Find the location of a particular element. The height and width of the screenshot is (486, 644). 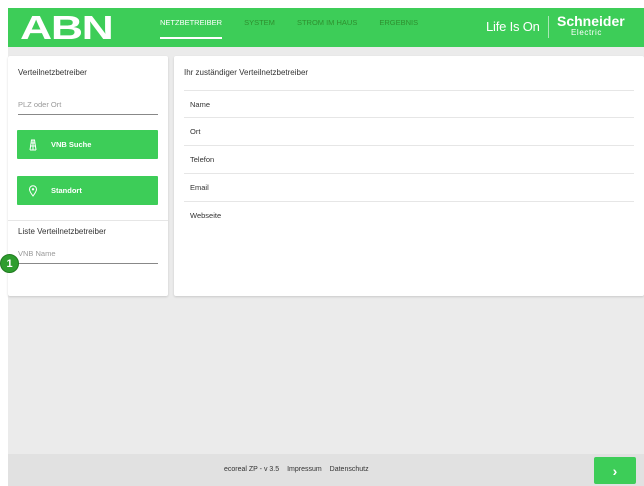

annotation-marker: 1 is located at coordinates (9, 263).